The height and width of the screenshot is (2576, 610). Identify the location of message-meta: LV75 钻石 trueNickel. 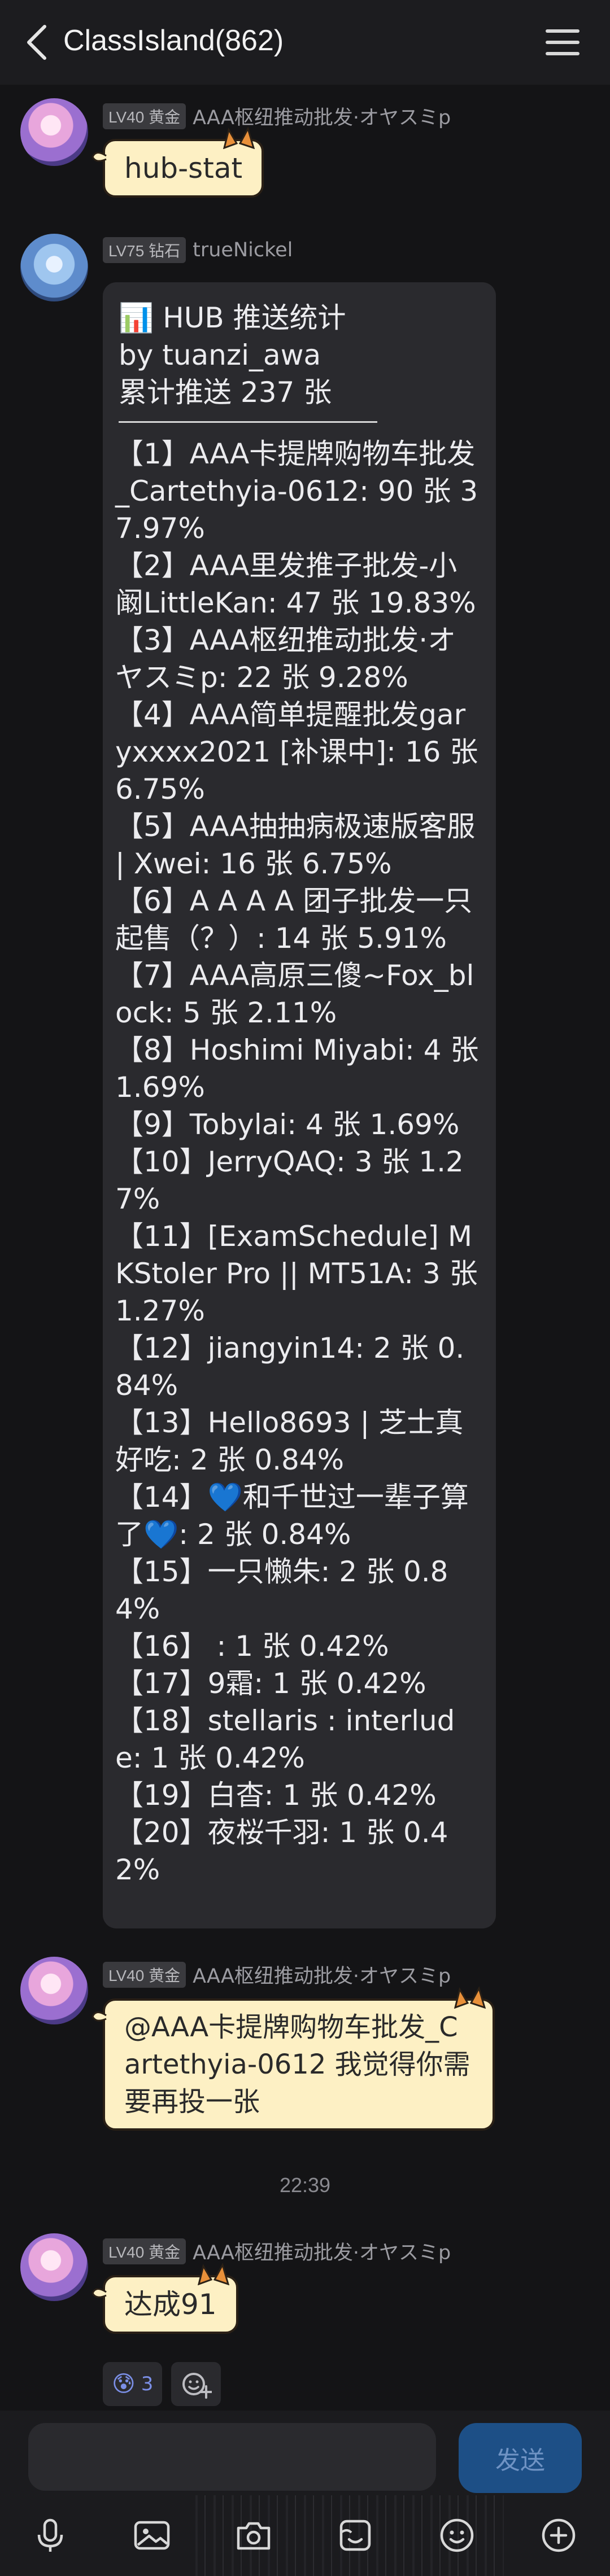
(198, 250).